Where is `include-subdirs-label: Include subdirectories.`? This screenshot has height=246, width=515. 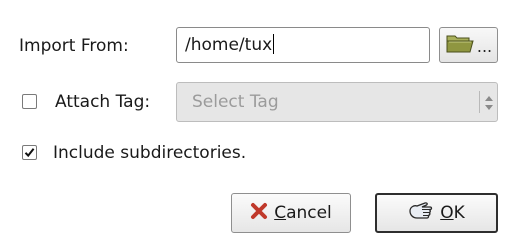
include-subdirs-label: Include subdirectories. is located at coordinates (150, 153).